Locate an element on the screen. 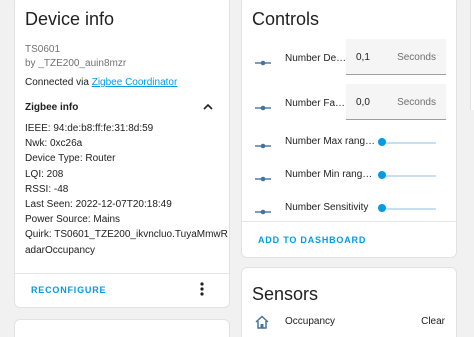  connected-via: Connected via Zigbee Coordinator is located at coordinates (101, 82).